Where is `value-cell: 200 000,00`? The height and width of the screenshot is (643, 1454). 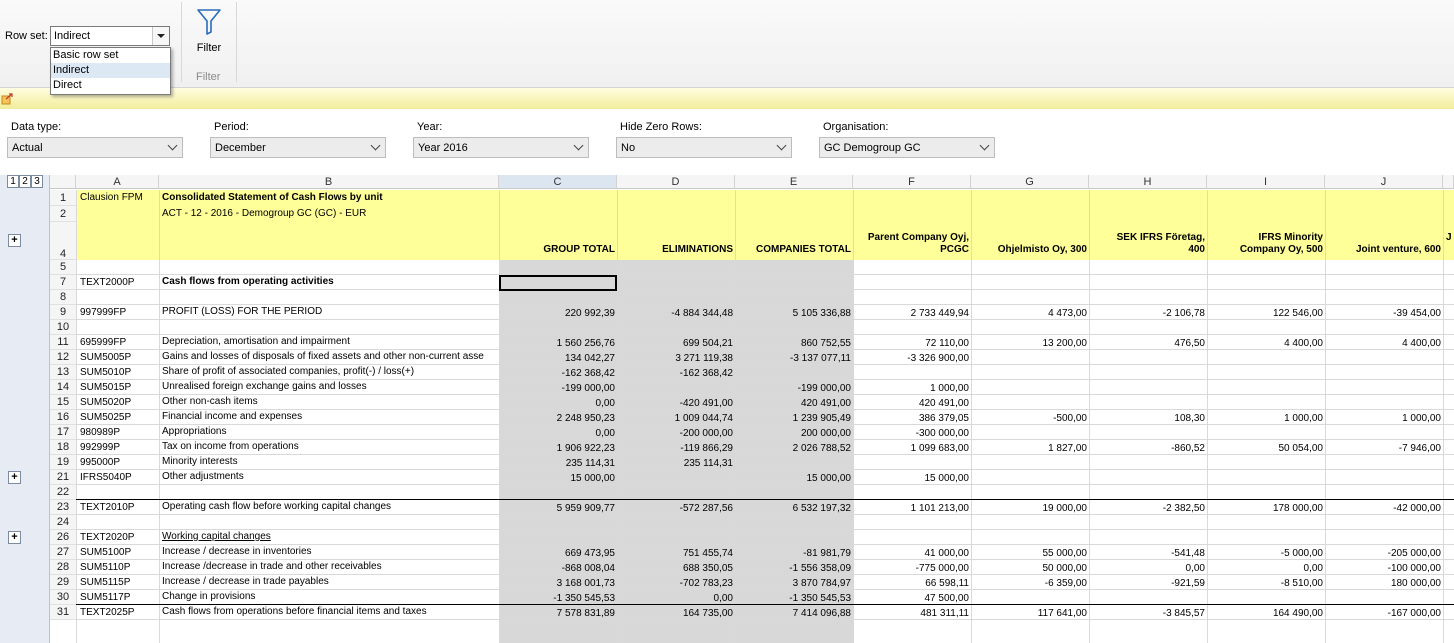 value-cell: 200 000,00 is located at coordinates (794, 433).